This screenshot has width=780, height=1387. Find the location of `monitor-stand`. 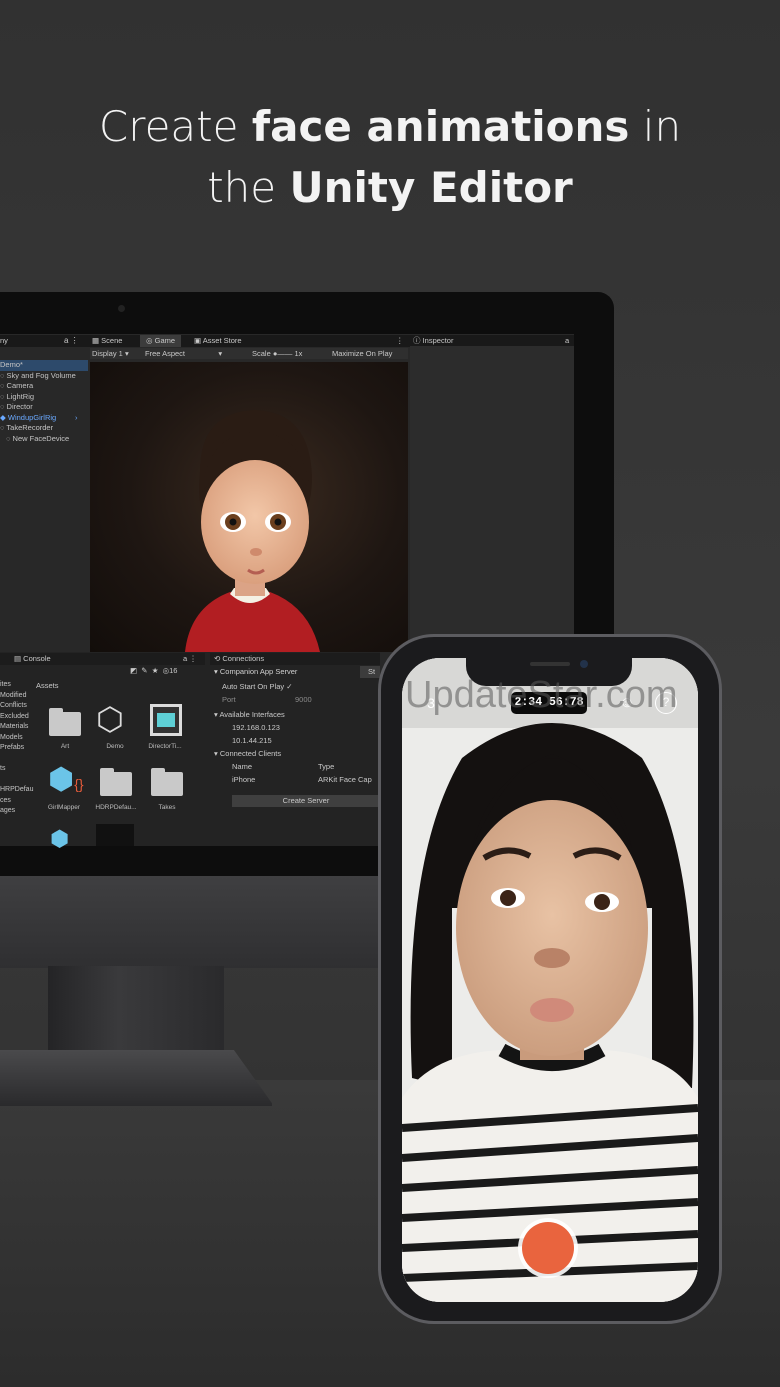

monitor-stand is located at coordinates (136, 1009).